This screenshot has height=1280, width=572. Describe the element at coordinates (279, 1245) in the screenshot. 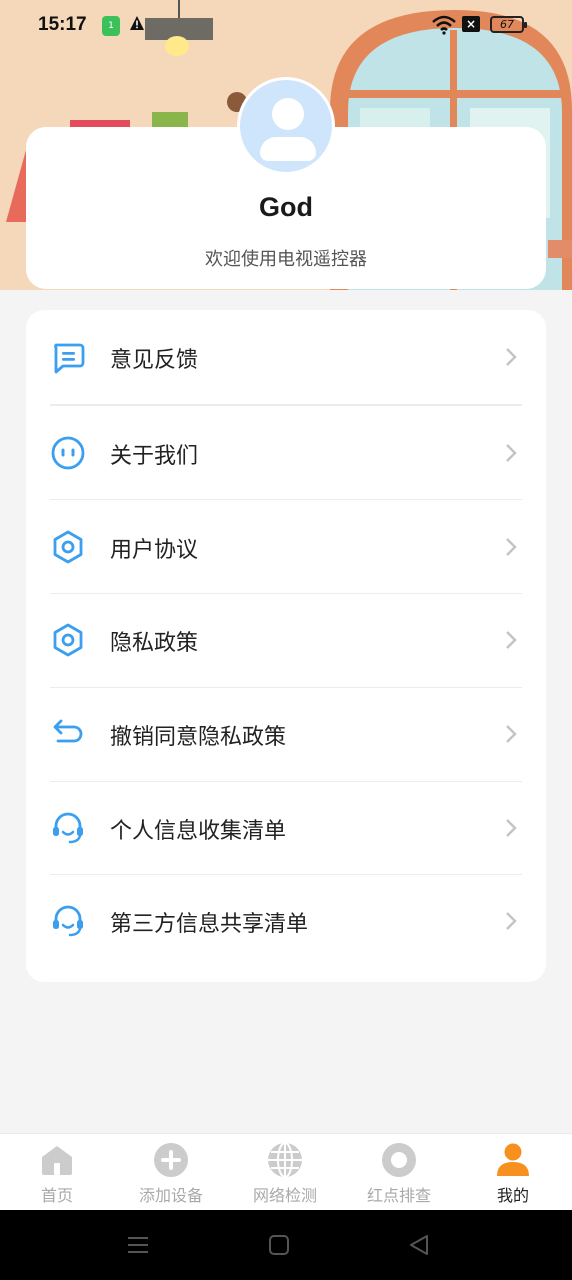

I see `home-square-icon` at that location.